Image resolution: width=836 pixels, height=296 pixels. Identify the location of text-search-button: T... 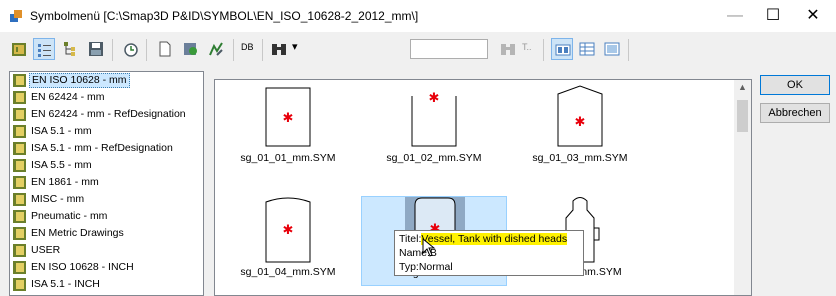
(527, 47).